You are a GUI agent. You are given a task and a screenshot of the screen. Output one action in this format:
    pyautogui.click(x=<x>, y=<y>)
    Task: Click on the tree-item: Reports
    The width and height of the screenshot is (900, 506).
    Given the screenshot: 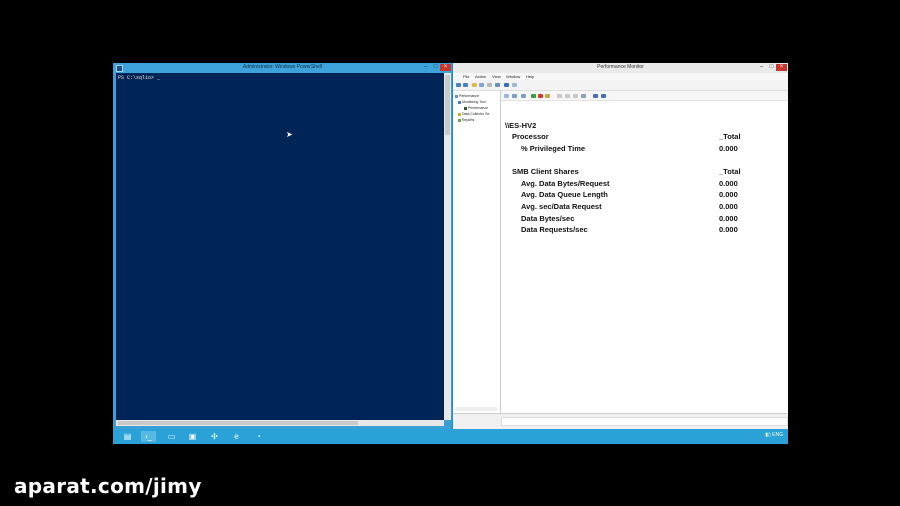 What is the action you would take?
    pyautogui.click(x=466, y=120)
    